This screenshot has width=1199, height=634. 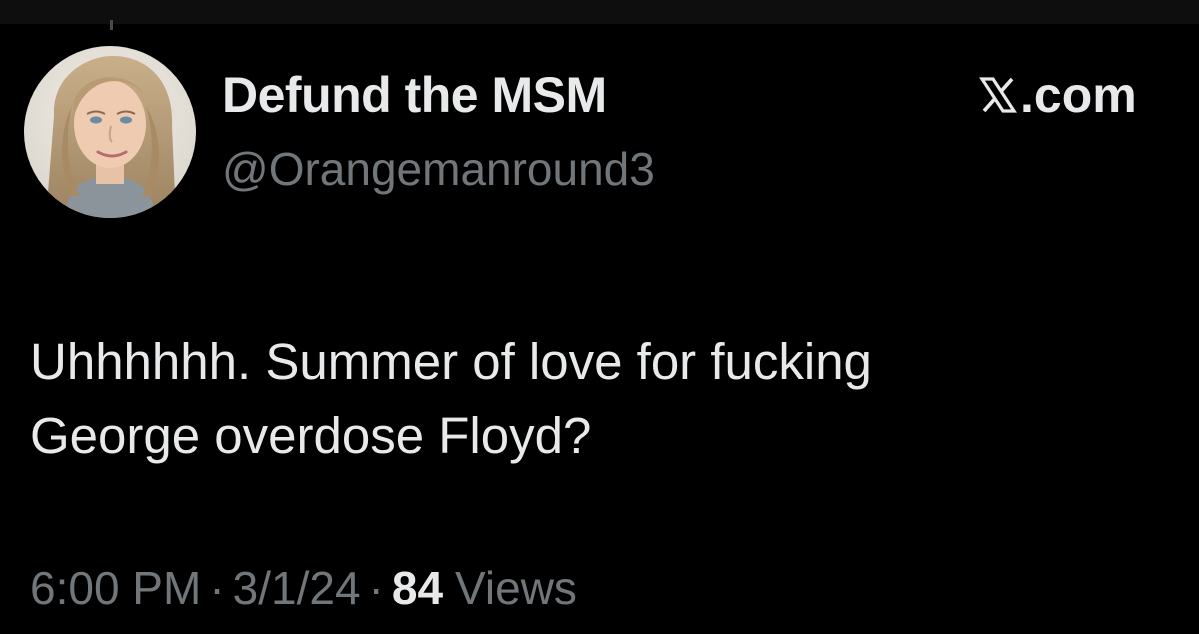 What do you see at coordinates (414, 95) in the screenshot?
I see `display-name: Defund the MSM` at bounding box center [414, 95].